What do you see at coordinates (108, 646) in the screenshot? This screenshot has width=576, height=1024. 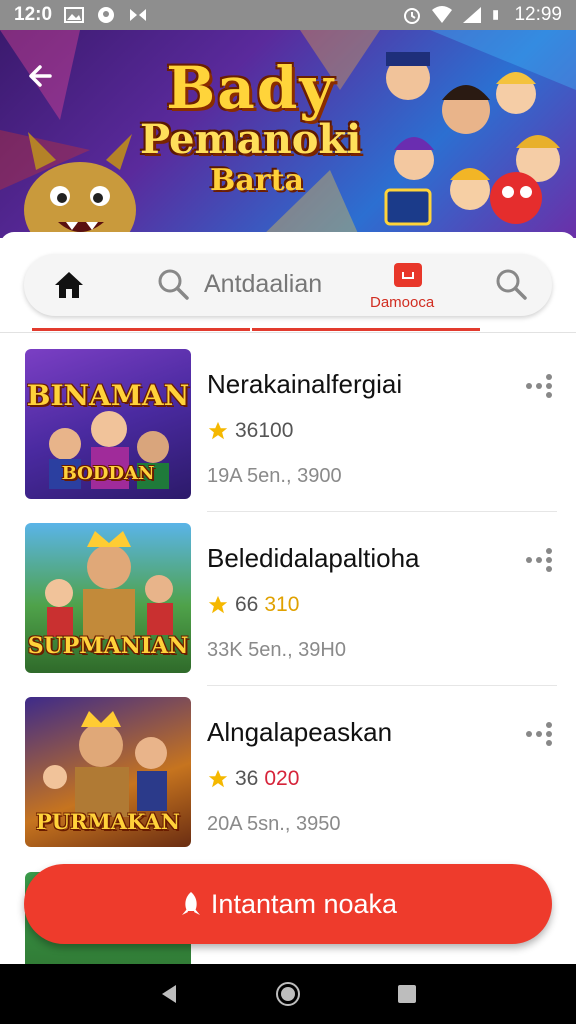 I see `thumbnail-title: SUPMANIAN` at bounding box center [108, 646].